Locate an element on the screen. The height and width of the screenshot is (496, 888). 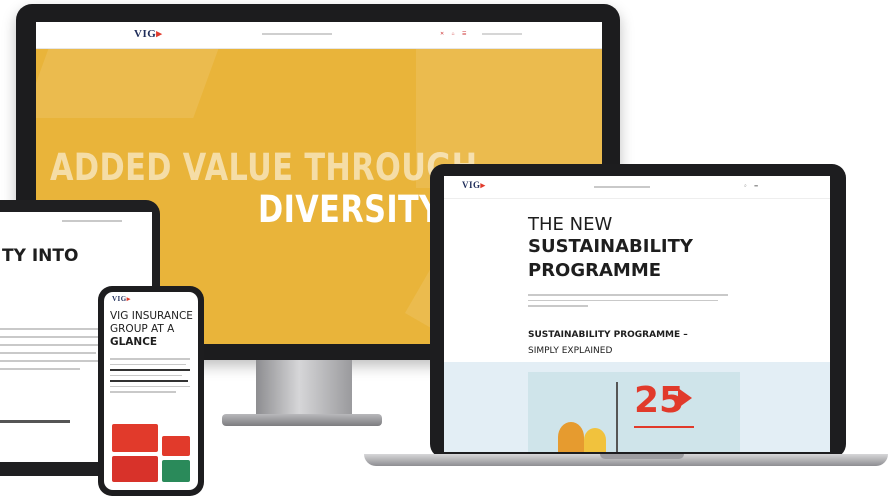
phone-screen: VIG▸ VIG INSURANCE GROUP AT A GLANCE is located at coordinates (151, 391).